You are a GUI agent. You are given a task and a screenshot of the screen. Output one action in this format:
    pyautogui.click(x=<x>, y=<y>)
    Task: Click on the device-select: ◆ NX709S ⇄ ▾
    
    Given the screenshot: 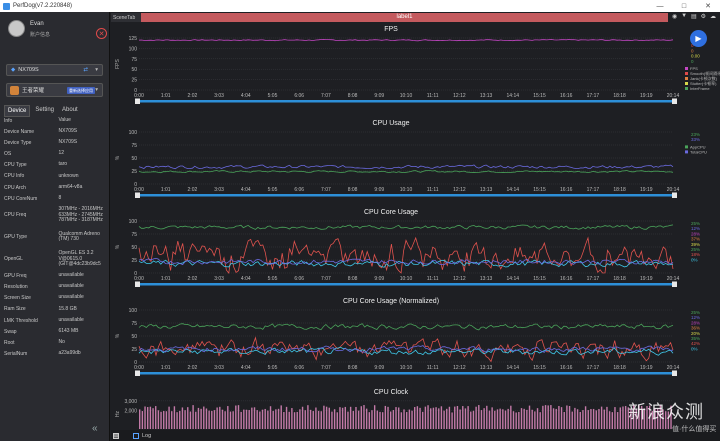 What is the action you would take?
    pyautogui.click(x=54, y=70)
    